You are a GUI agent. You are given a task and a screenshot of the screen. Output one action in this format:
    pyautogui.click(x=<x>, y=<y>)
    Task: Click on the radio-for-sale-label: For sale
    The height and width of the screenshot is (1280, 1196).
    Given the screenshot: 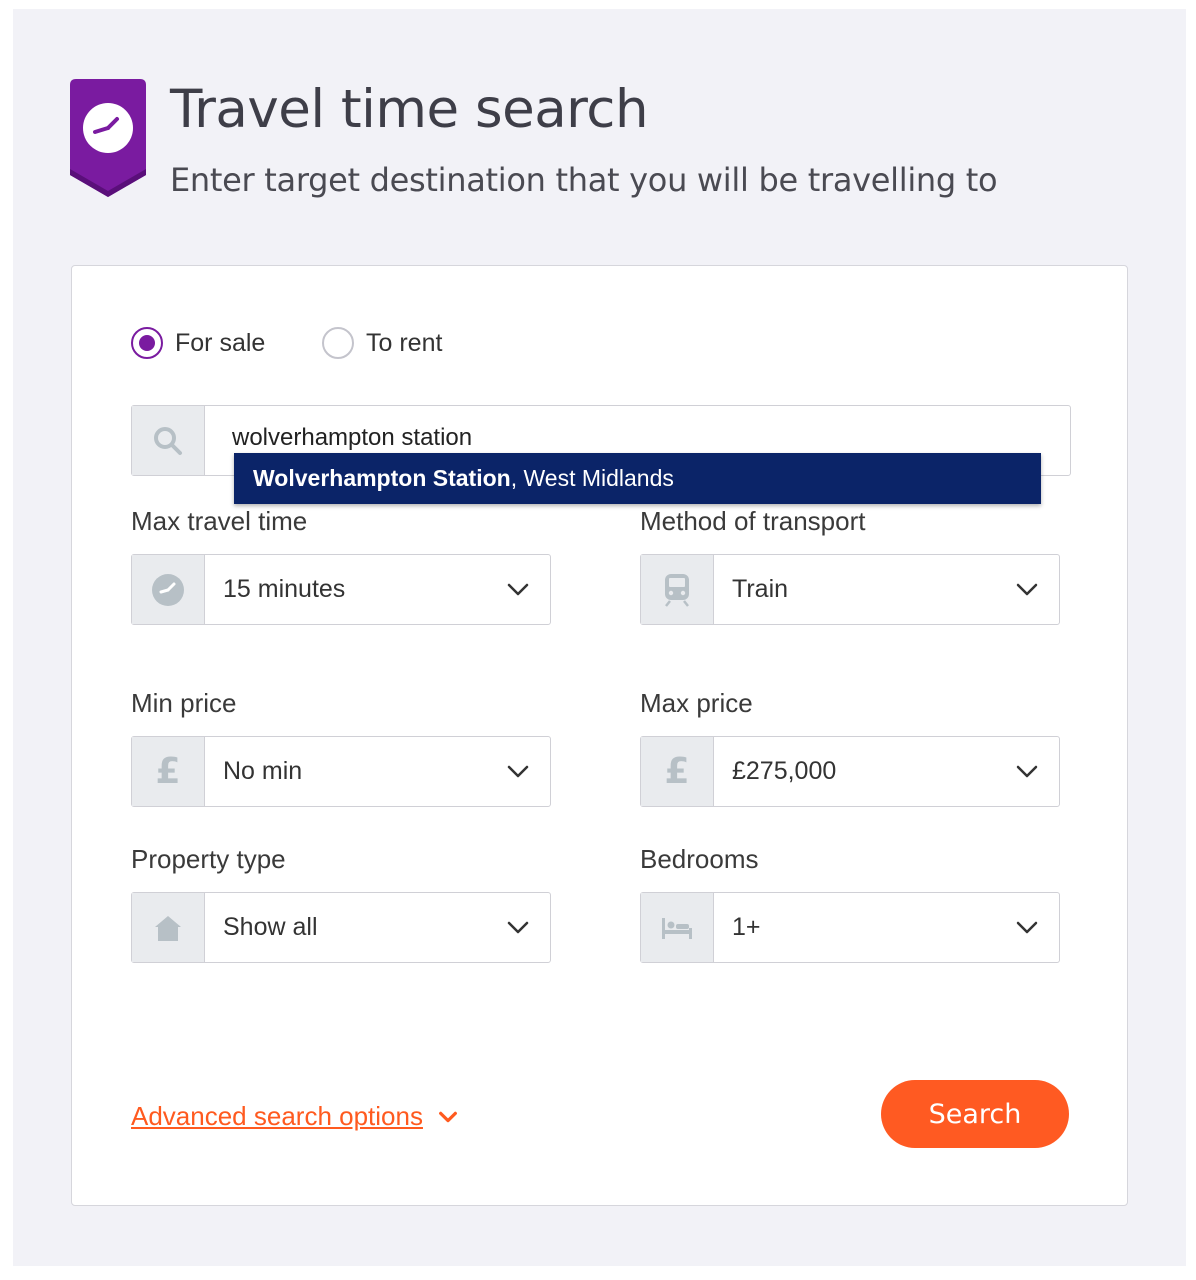 What is the action you would take?
    pyautogui.click(x=220, y=342)
    